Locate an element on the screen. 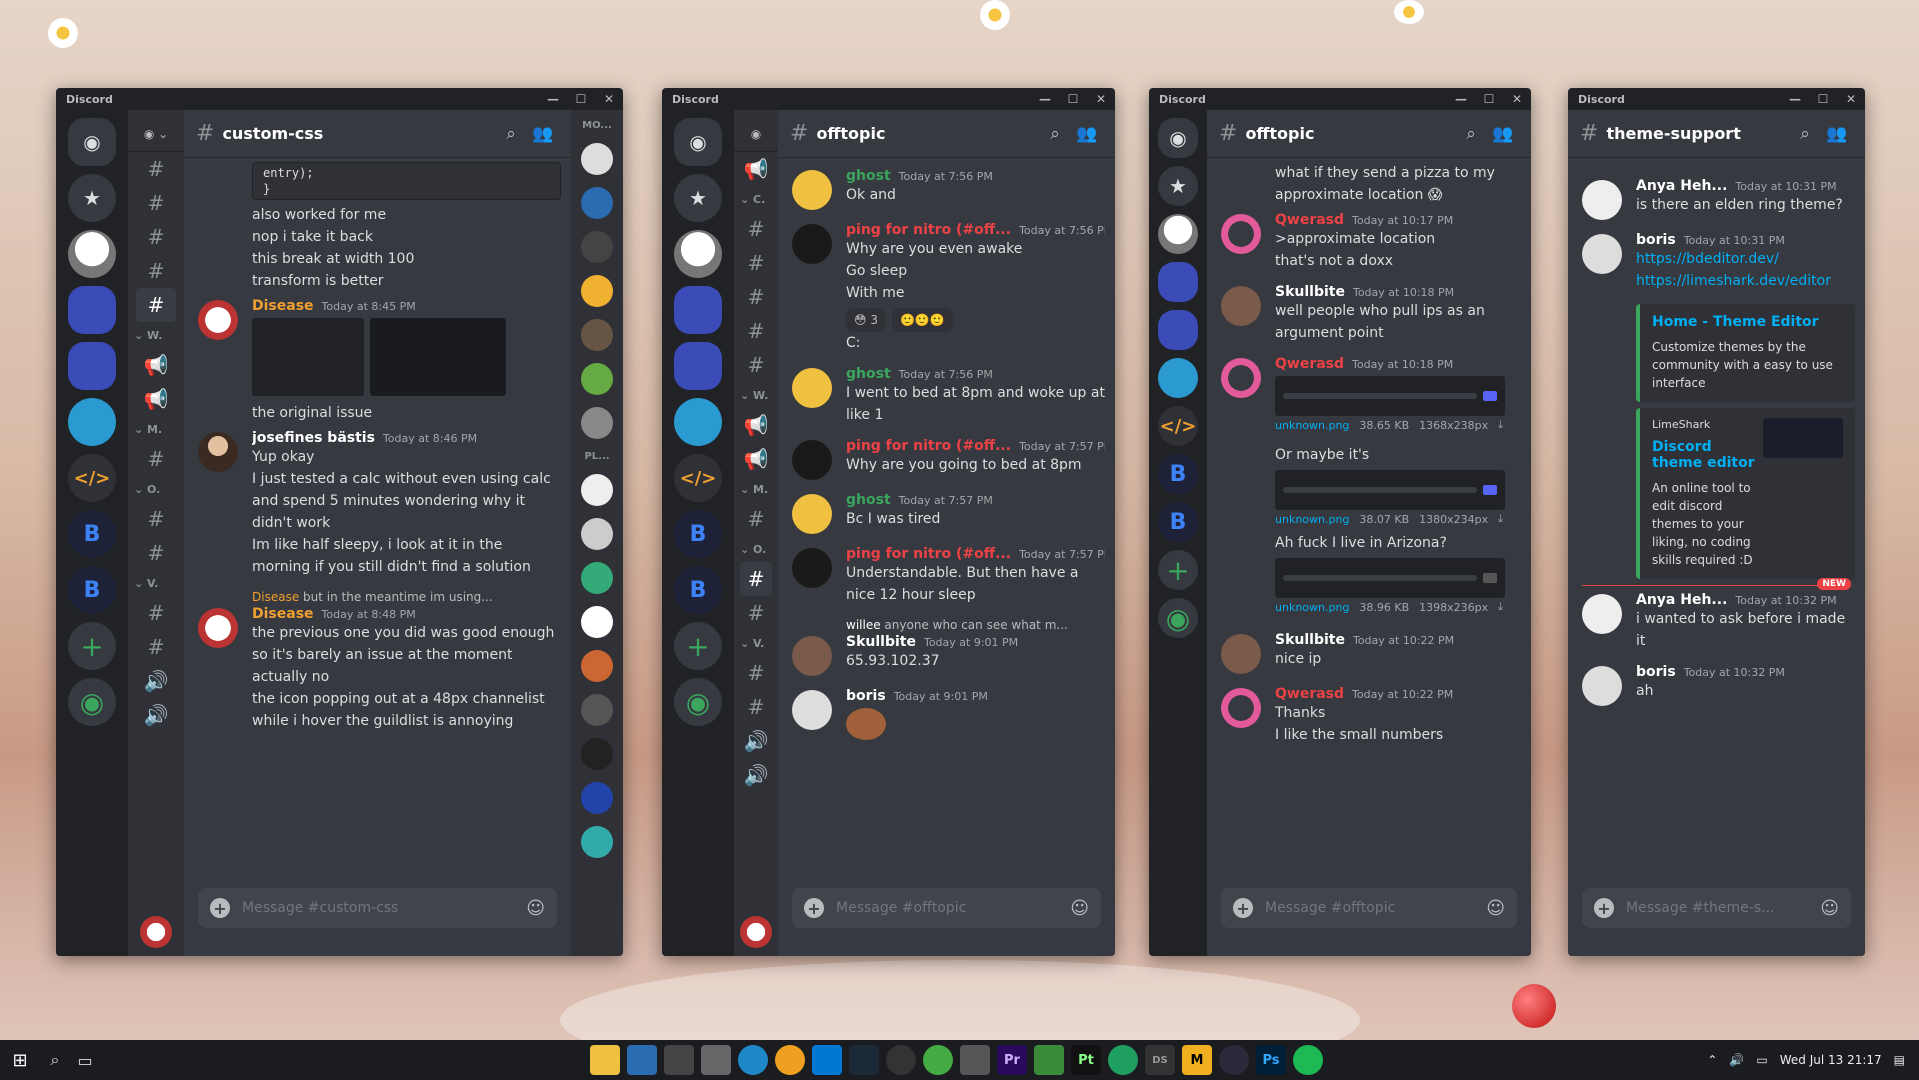 This screenshot has width=1919, height=1080. message-author: josefines bästis is located at coordinates (313, 438).